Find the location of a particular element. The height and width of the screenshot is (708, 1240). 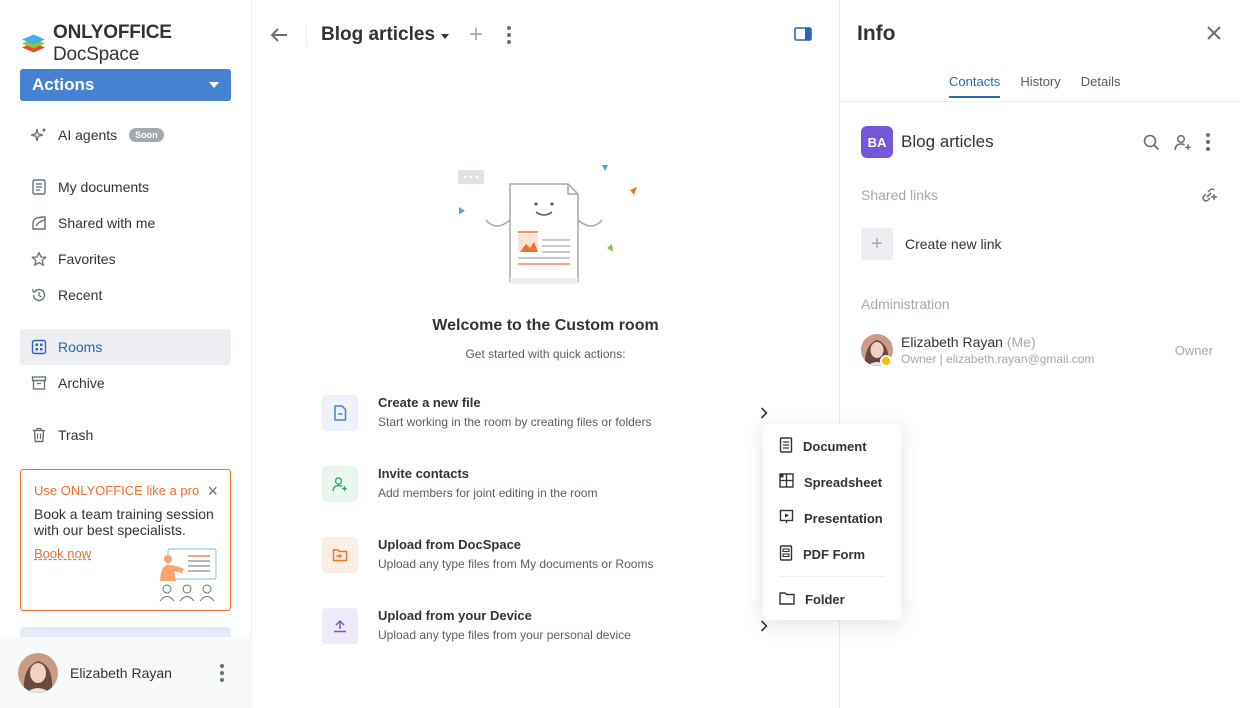

info-title: Info is located at coordinates (876, 33).